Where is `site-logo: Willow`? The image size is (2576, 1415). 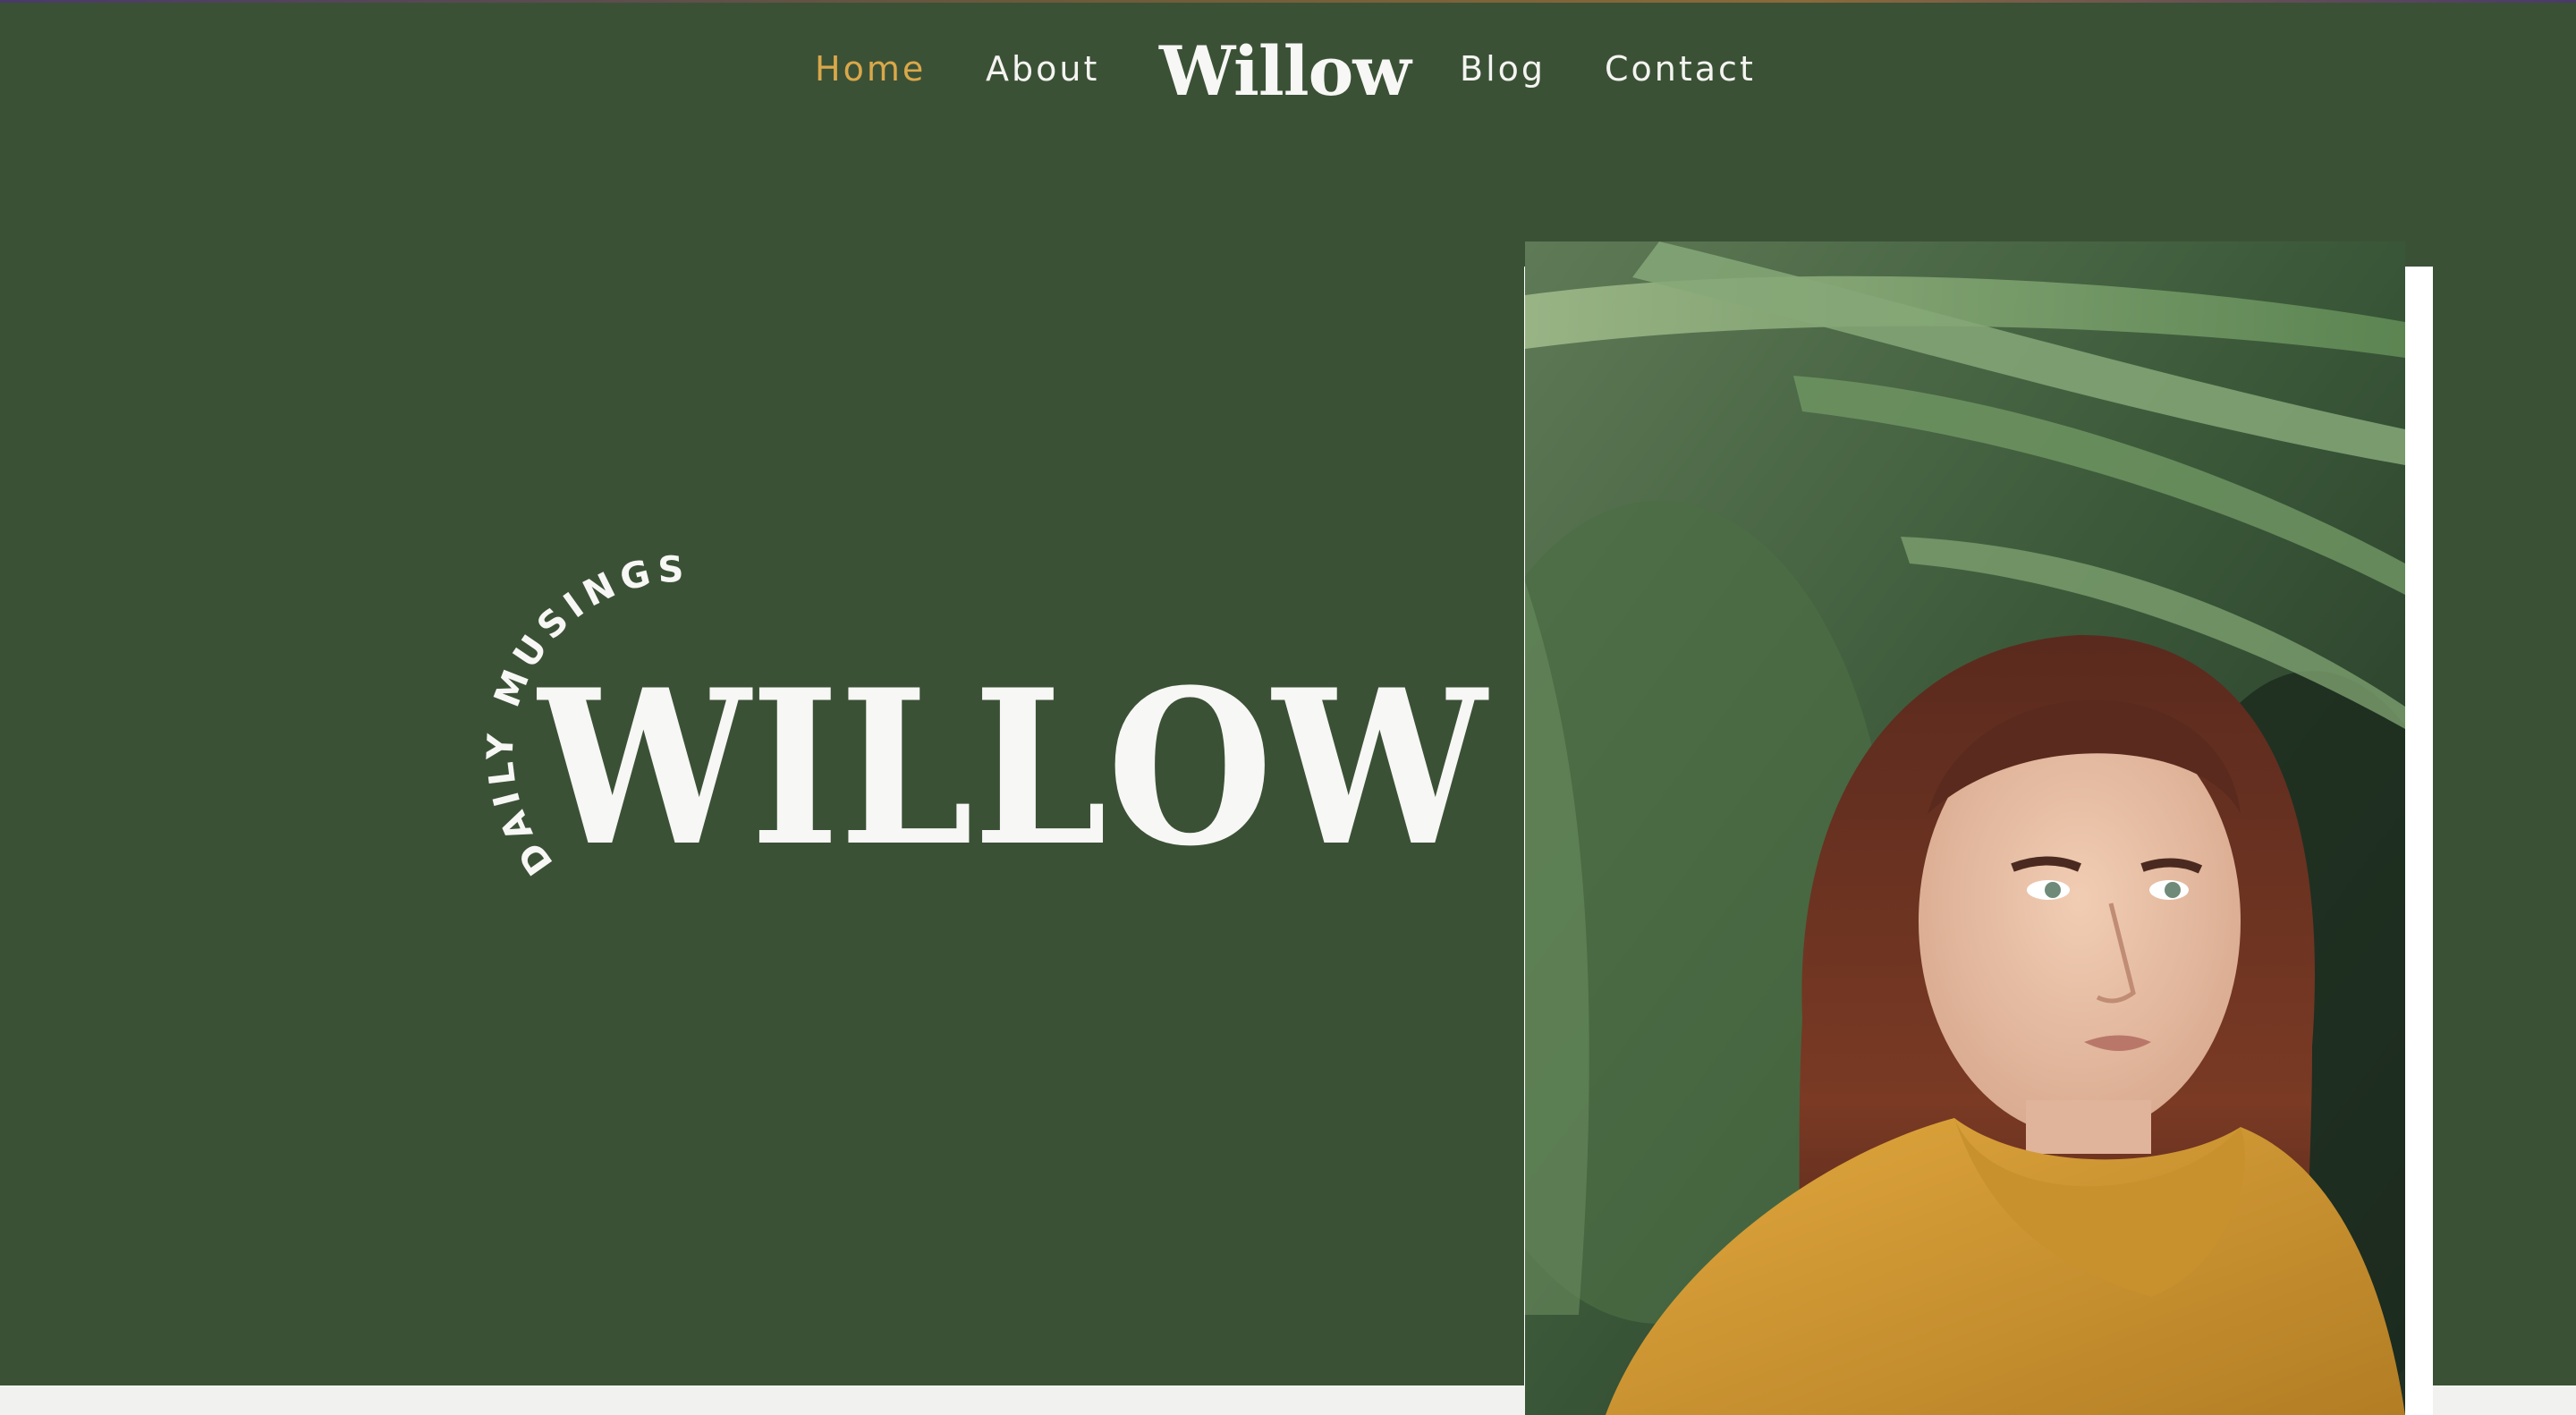 site-logo: Willow is located at coordinates (1285, 72).